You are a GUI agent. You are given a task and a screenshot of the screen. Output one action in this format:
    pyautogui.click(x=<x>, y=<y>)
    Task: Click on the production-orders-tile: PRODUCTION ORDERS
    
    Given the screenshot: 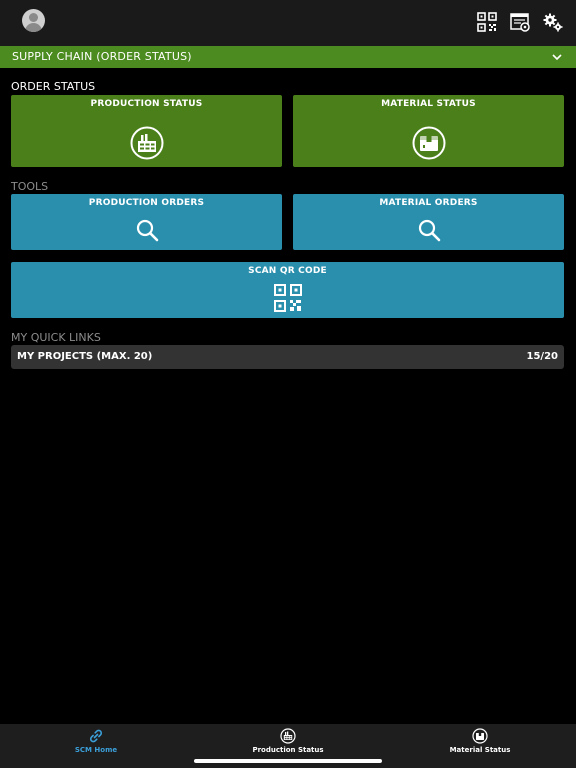 What is the action you would take?
    pyautogui.click(x=146, y=222)
    